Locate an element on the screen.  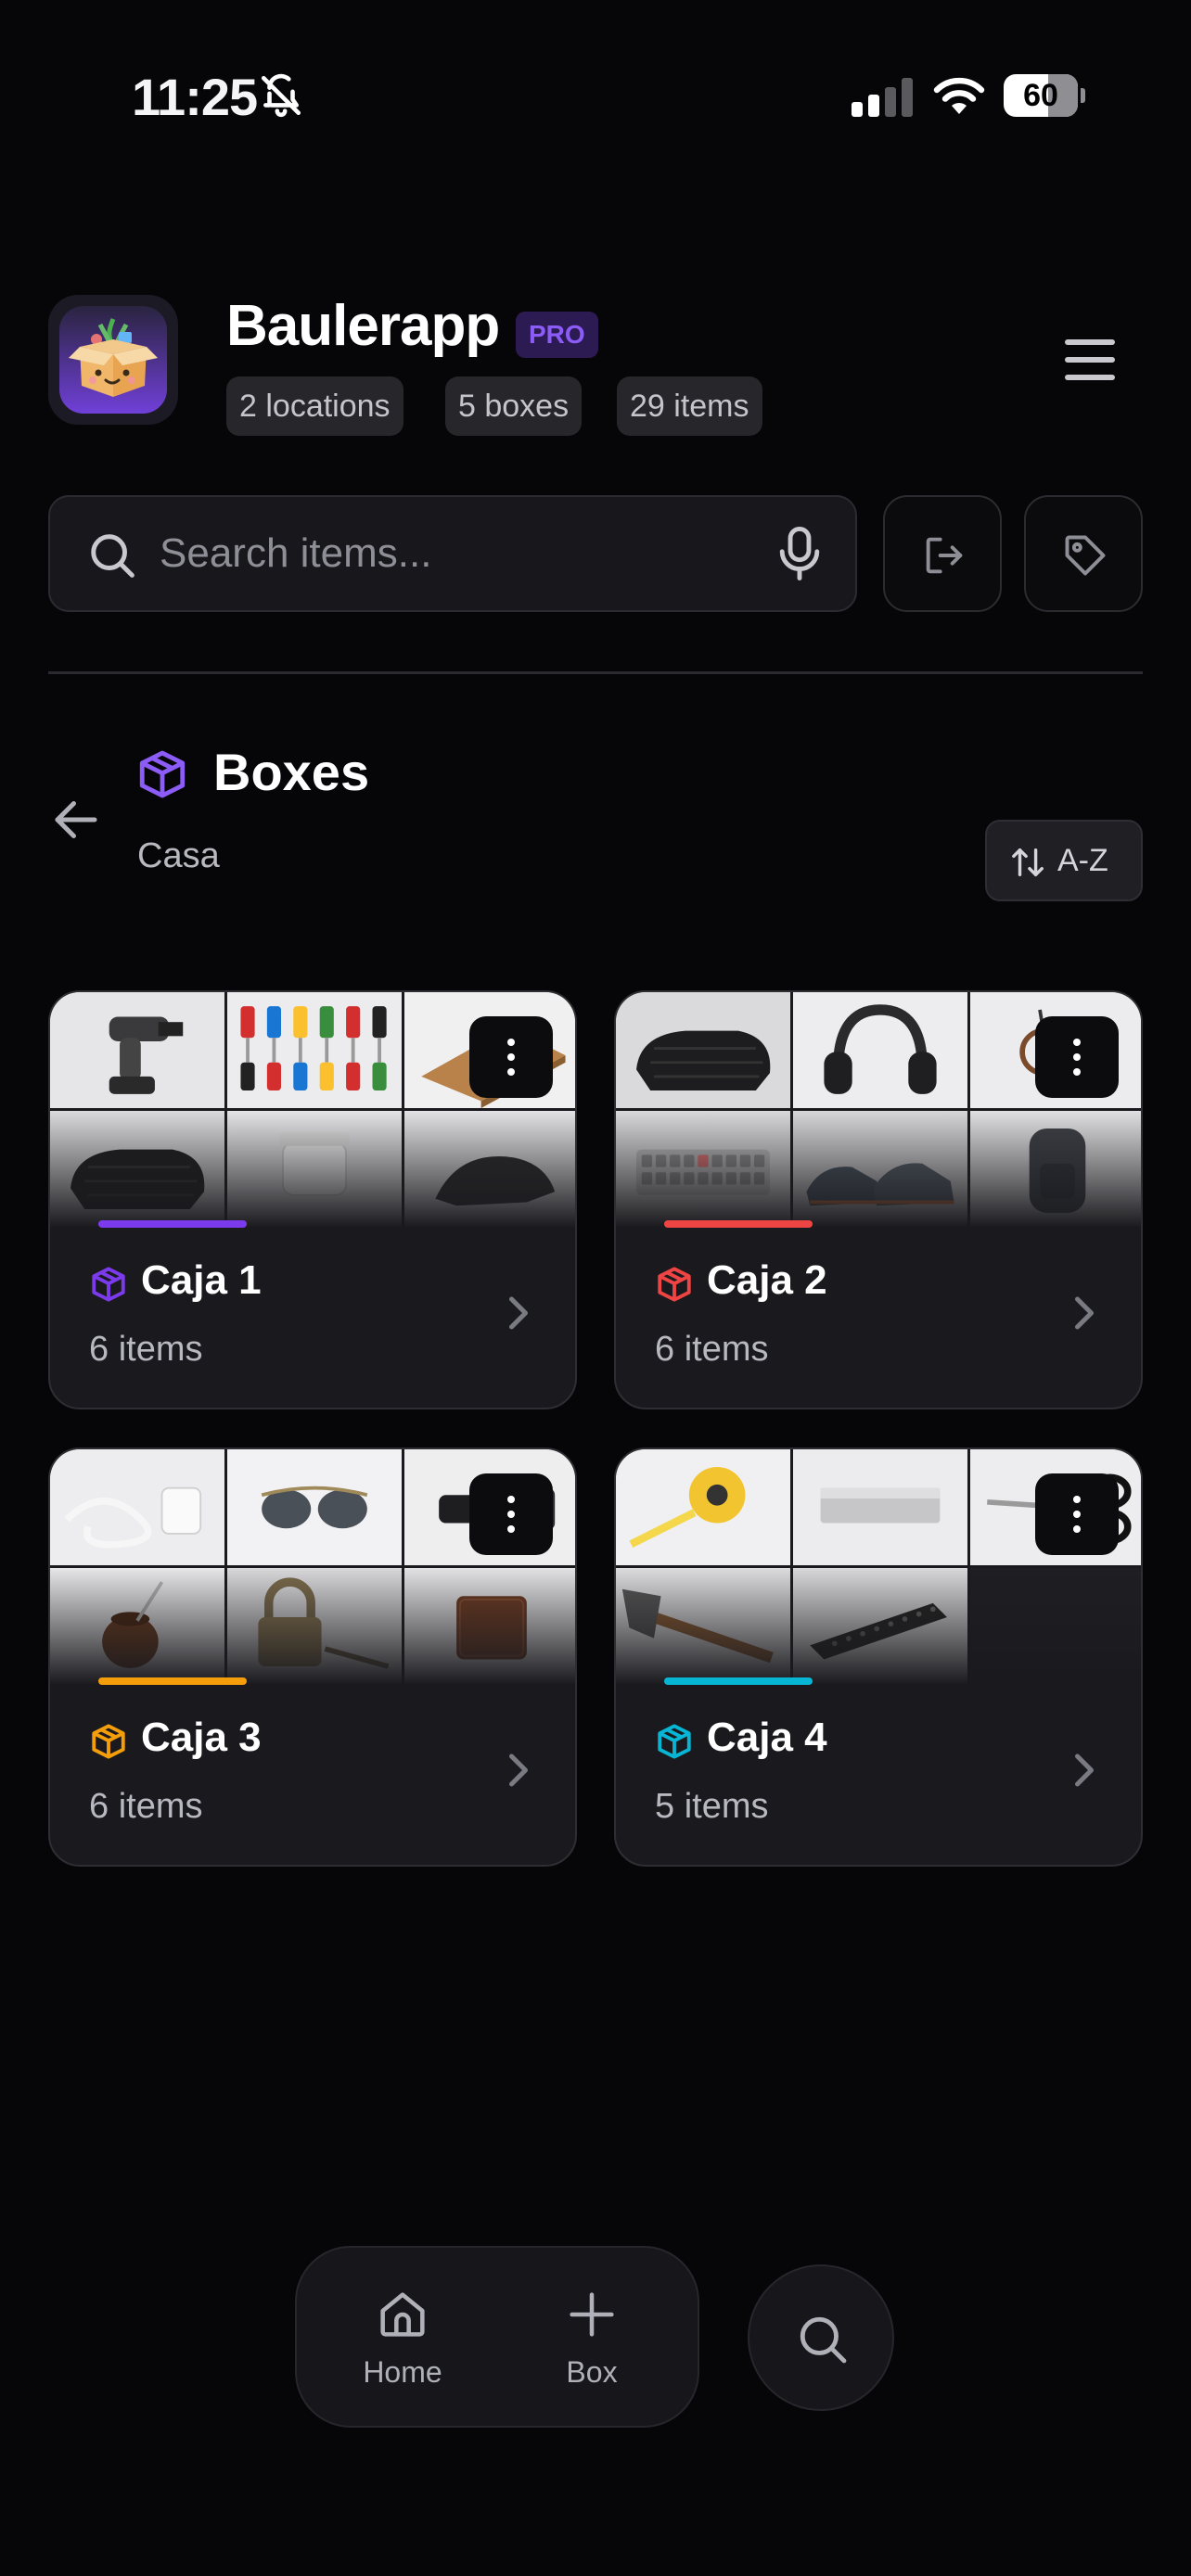
hamburger-menu-icon is located at coordinates (1089, 360).